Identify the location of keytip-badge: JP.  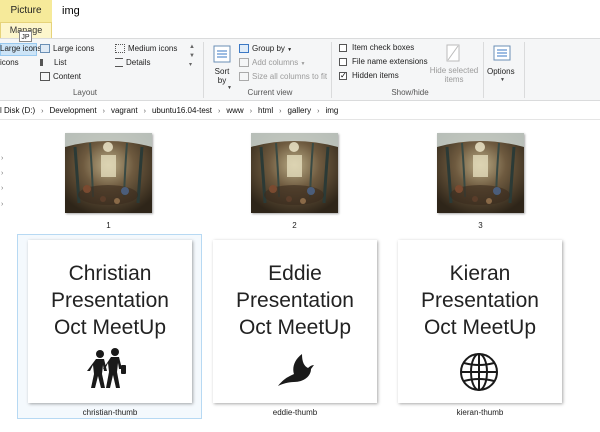
(25, 36).